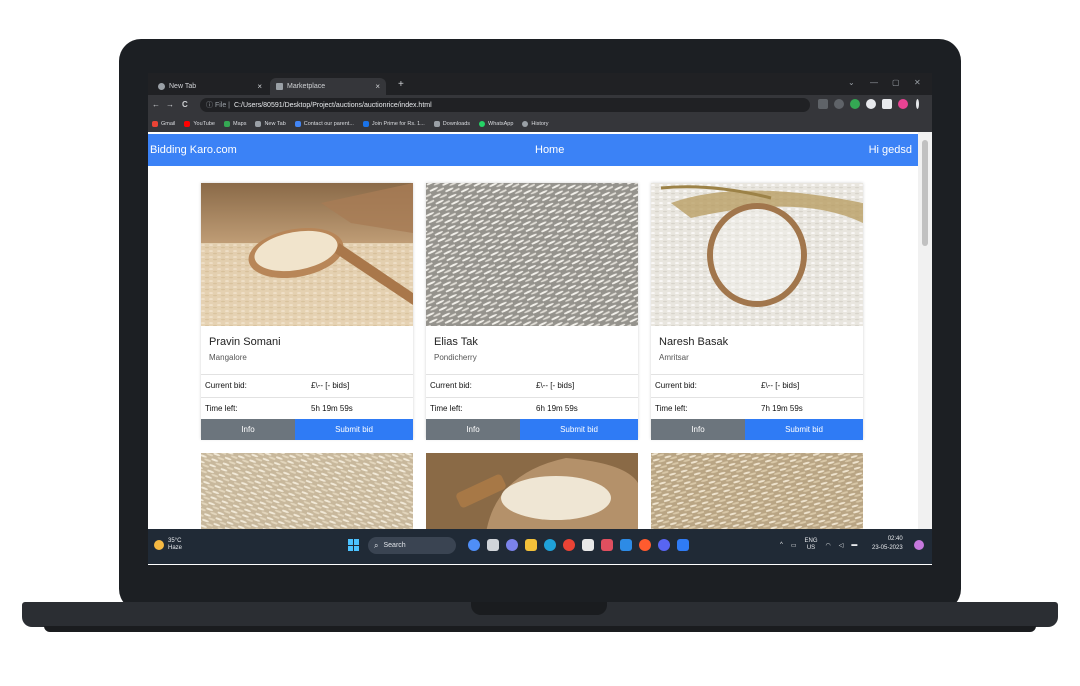 The width and height of the screenshot is (1080, 686). What do you see at coordinates (401, 84) in the screenshot?
I see `new-tab-button: +` at bounding box center [401, 84].